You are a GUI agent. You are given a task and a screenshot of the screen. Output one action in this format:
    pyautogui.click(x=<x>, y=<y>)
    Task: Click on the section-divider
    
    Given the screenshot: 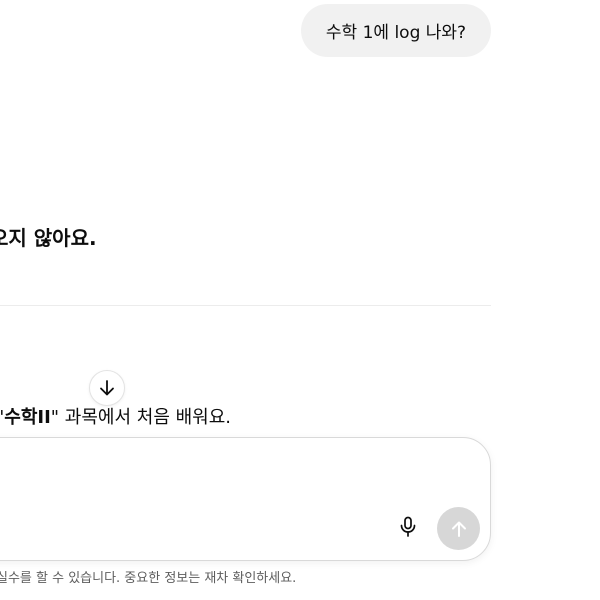 What is the action you would take?
    pyautogui.click(x=245, y=305)
    